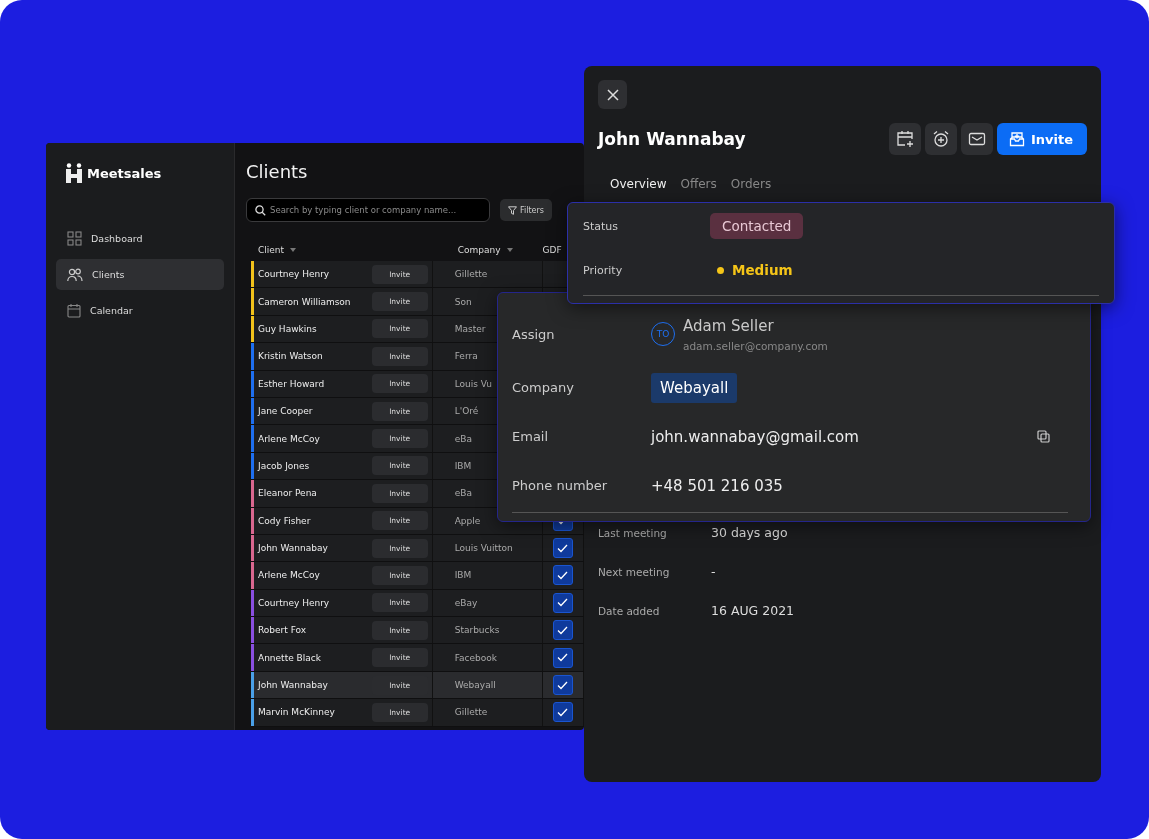 The height and width of the screenshot is (839, 1149). I want to click on calendar-add-button, so click(904, 139).